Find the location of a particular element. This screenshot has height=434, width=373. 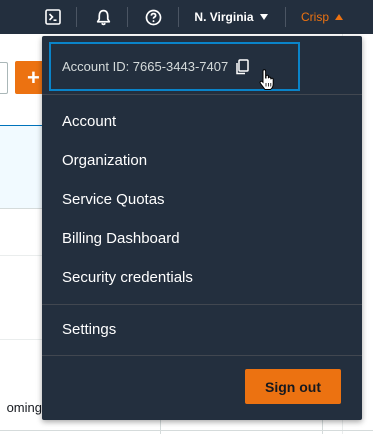

account-menu-button: Crisp is located at coordinates (322, 17).